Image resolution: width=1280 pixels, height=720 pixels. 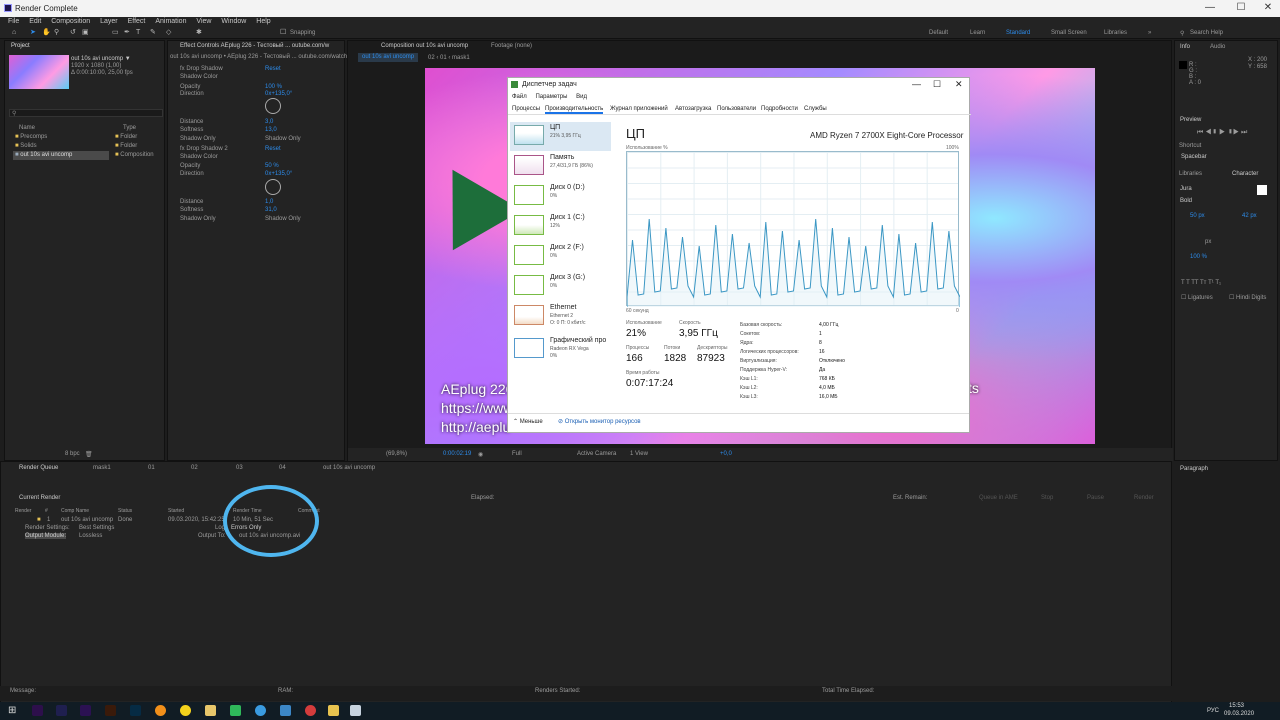 What do you see at coordinates (551, 97) in the screenshot?
I see `tm-menu-options: Параметры` at bounding box center [551, 97].